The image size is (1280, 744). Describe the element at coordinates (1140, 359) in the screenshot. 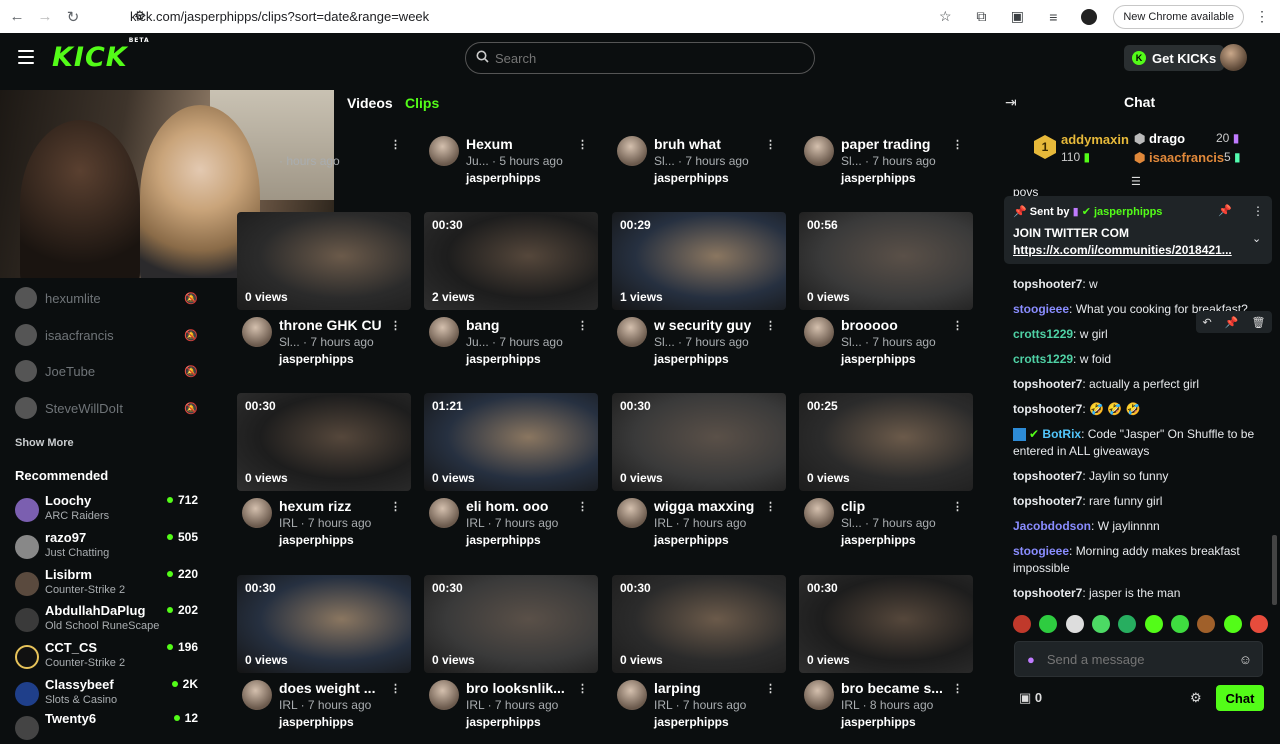

I see `chat-message: crotts1229: w foid` at that location.